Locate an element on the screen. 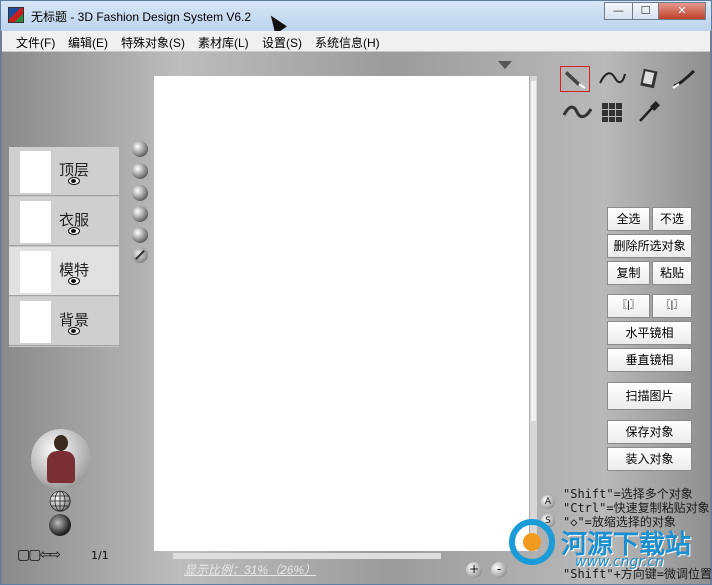 This screenshot has height=585, width=712. fill-icon is located at coordinates (649, 78).